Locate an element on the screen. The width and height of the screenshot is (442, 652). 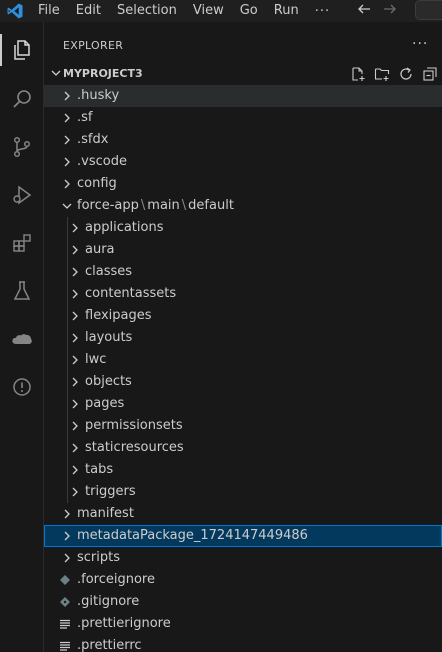
menu-run: Run is located at coordinates (286, 11).